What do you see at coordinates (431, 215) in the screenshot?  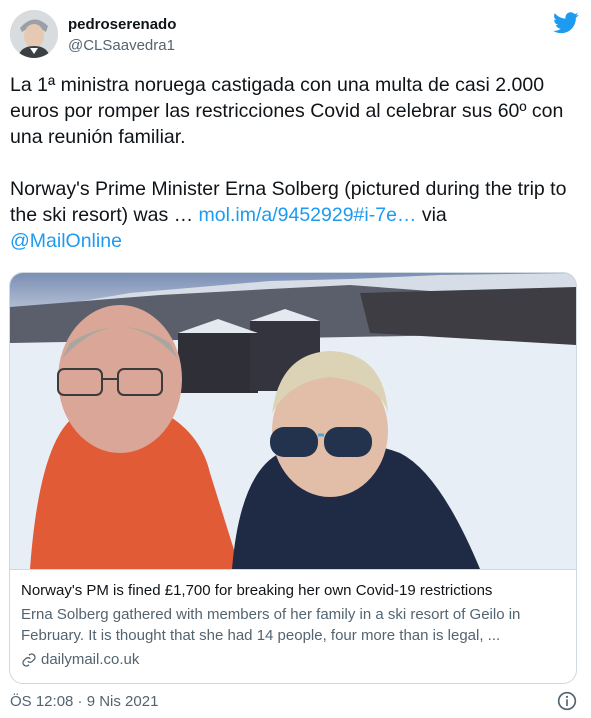 I see `tweet-text-via: via` at bounding box center [431, 215].